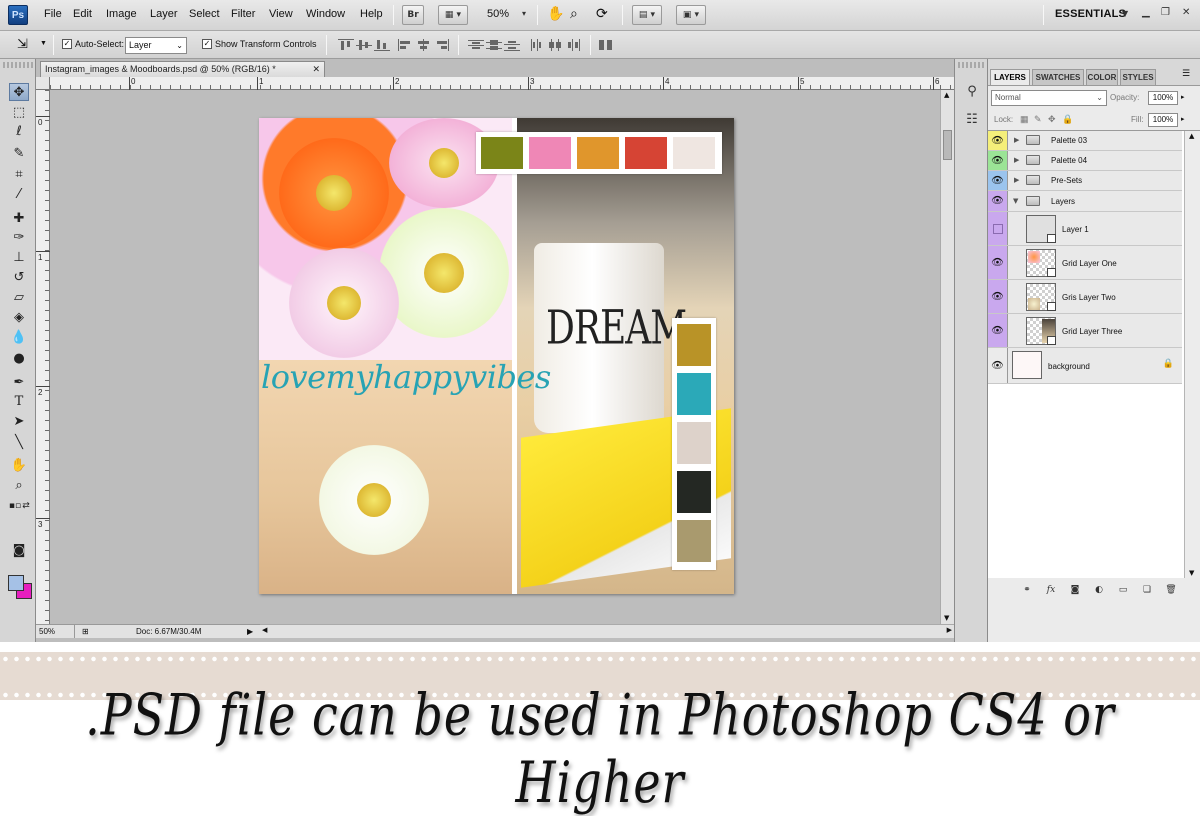 The width and height of the screenshot is (1200, 816). Describe the element at coordinates (606, 45) in the screenshot. I see `auto-align-layers-icon` at that location.